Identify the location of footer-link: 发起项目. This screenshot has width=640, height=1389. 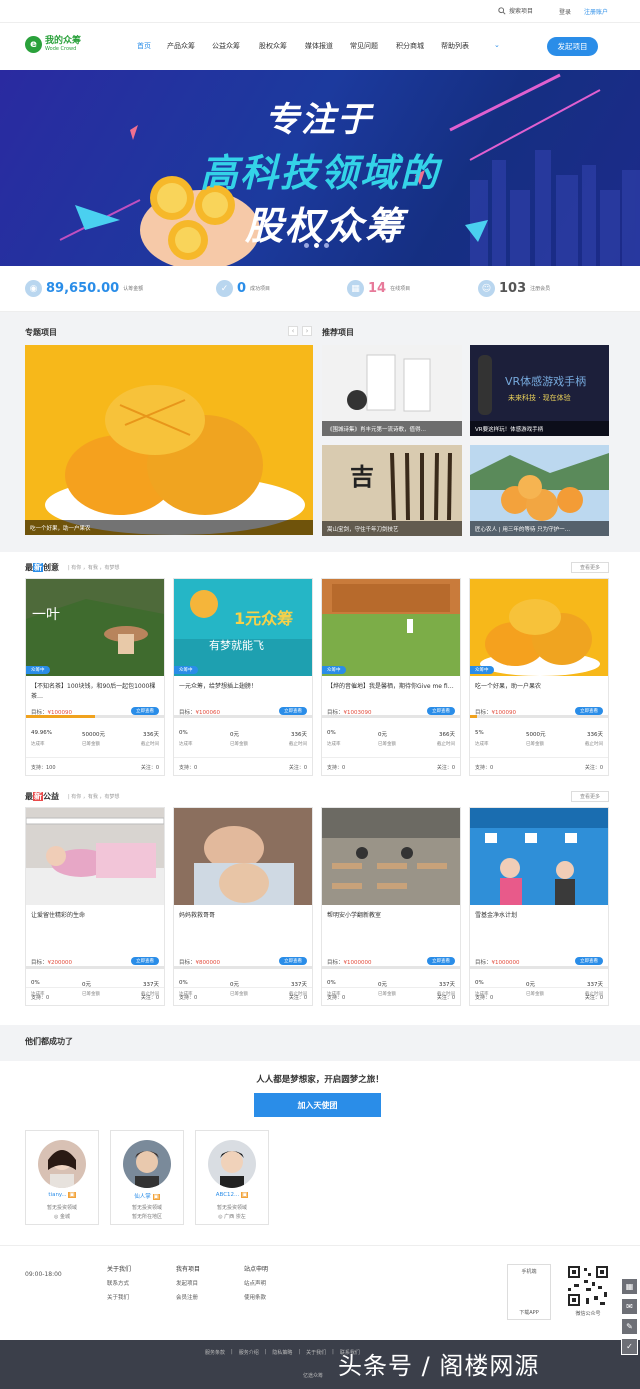
(188, 1284).